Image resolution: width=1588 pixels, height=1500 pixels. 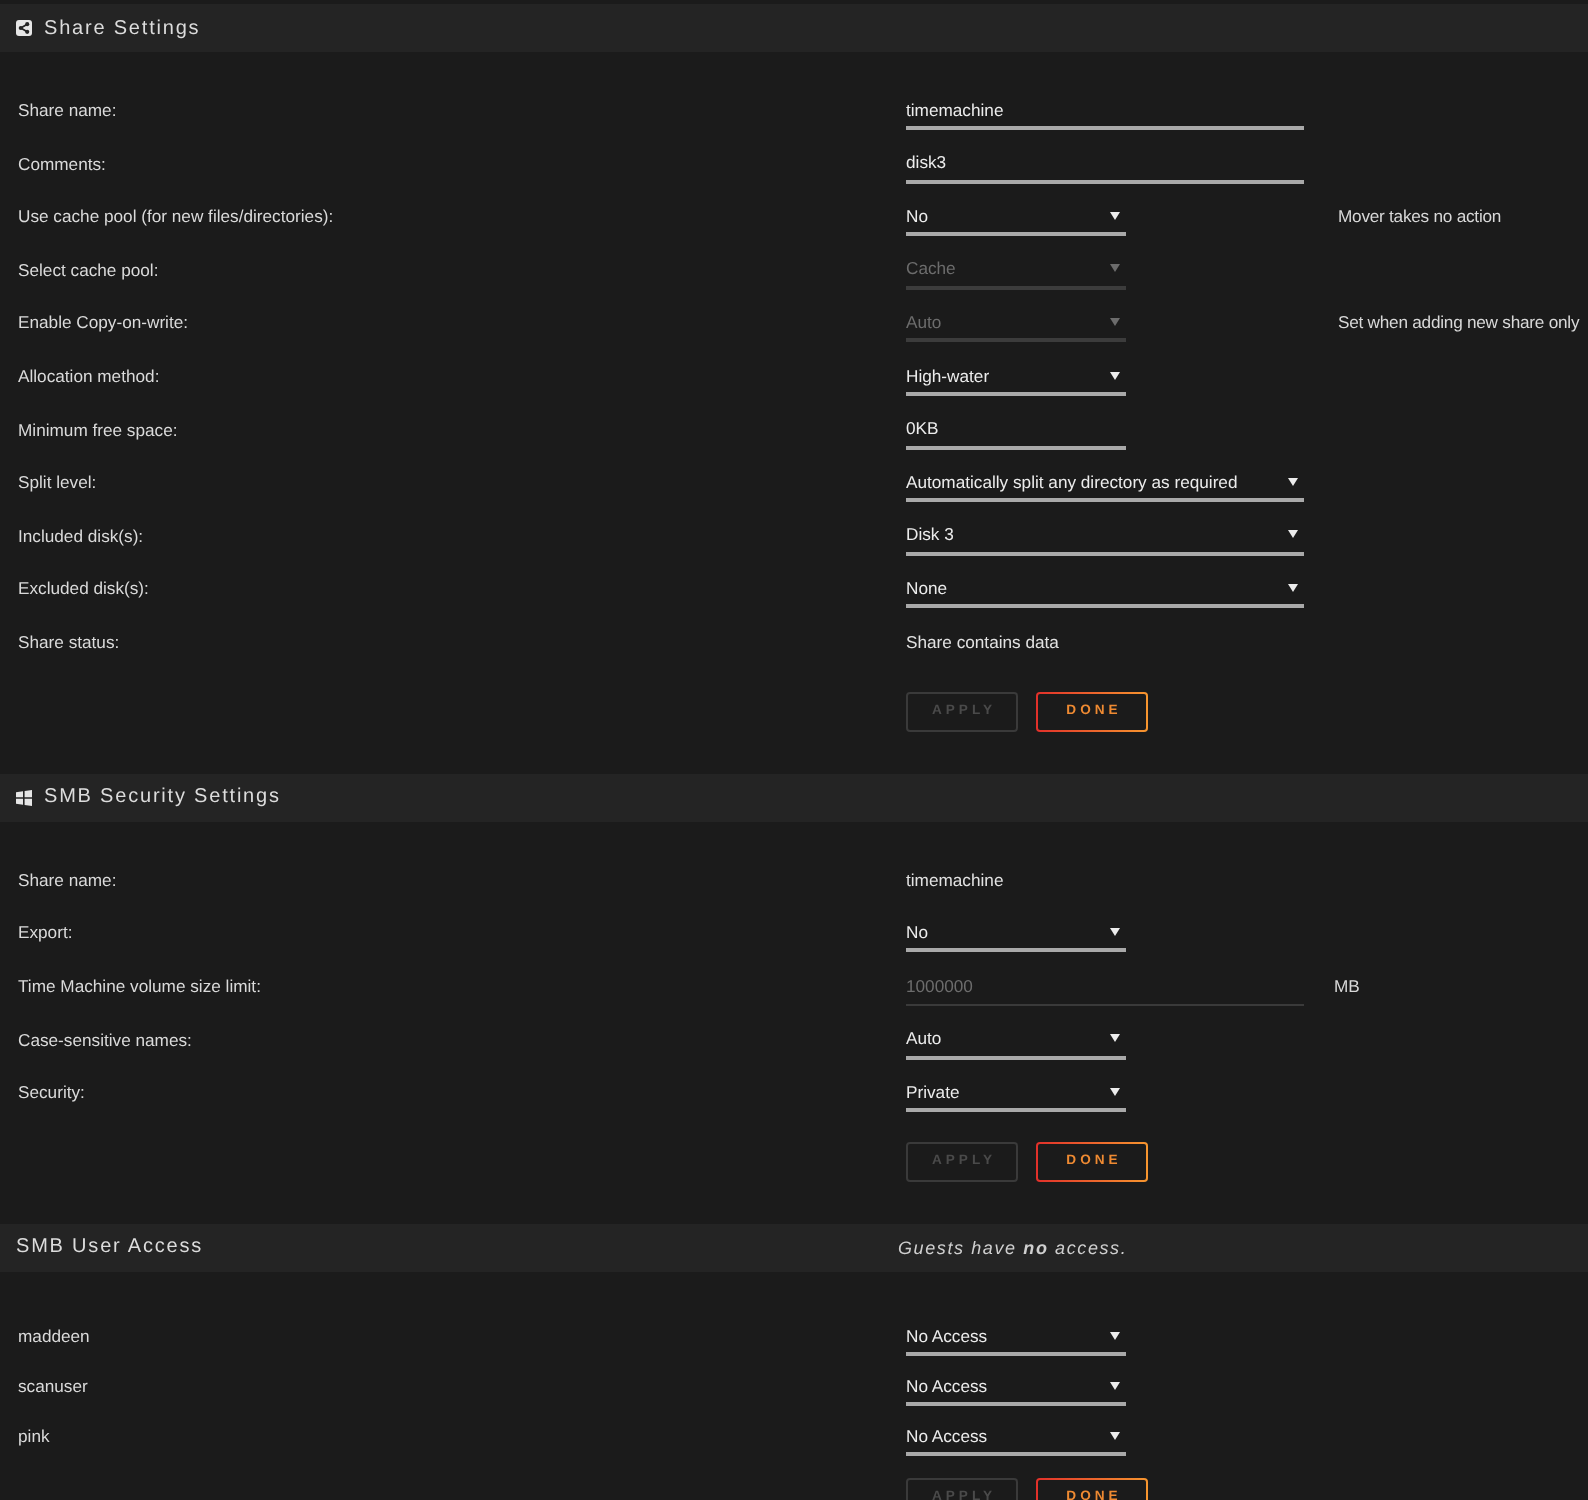 I want to click on dropdown: Disk 3, so click(x=1105, y=535).